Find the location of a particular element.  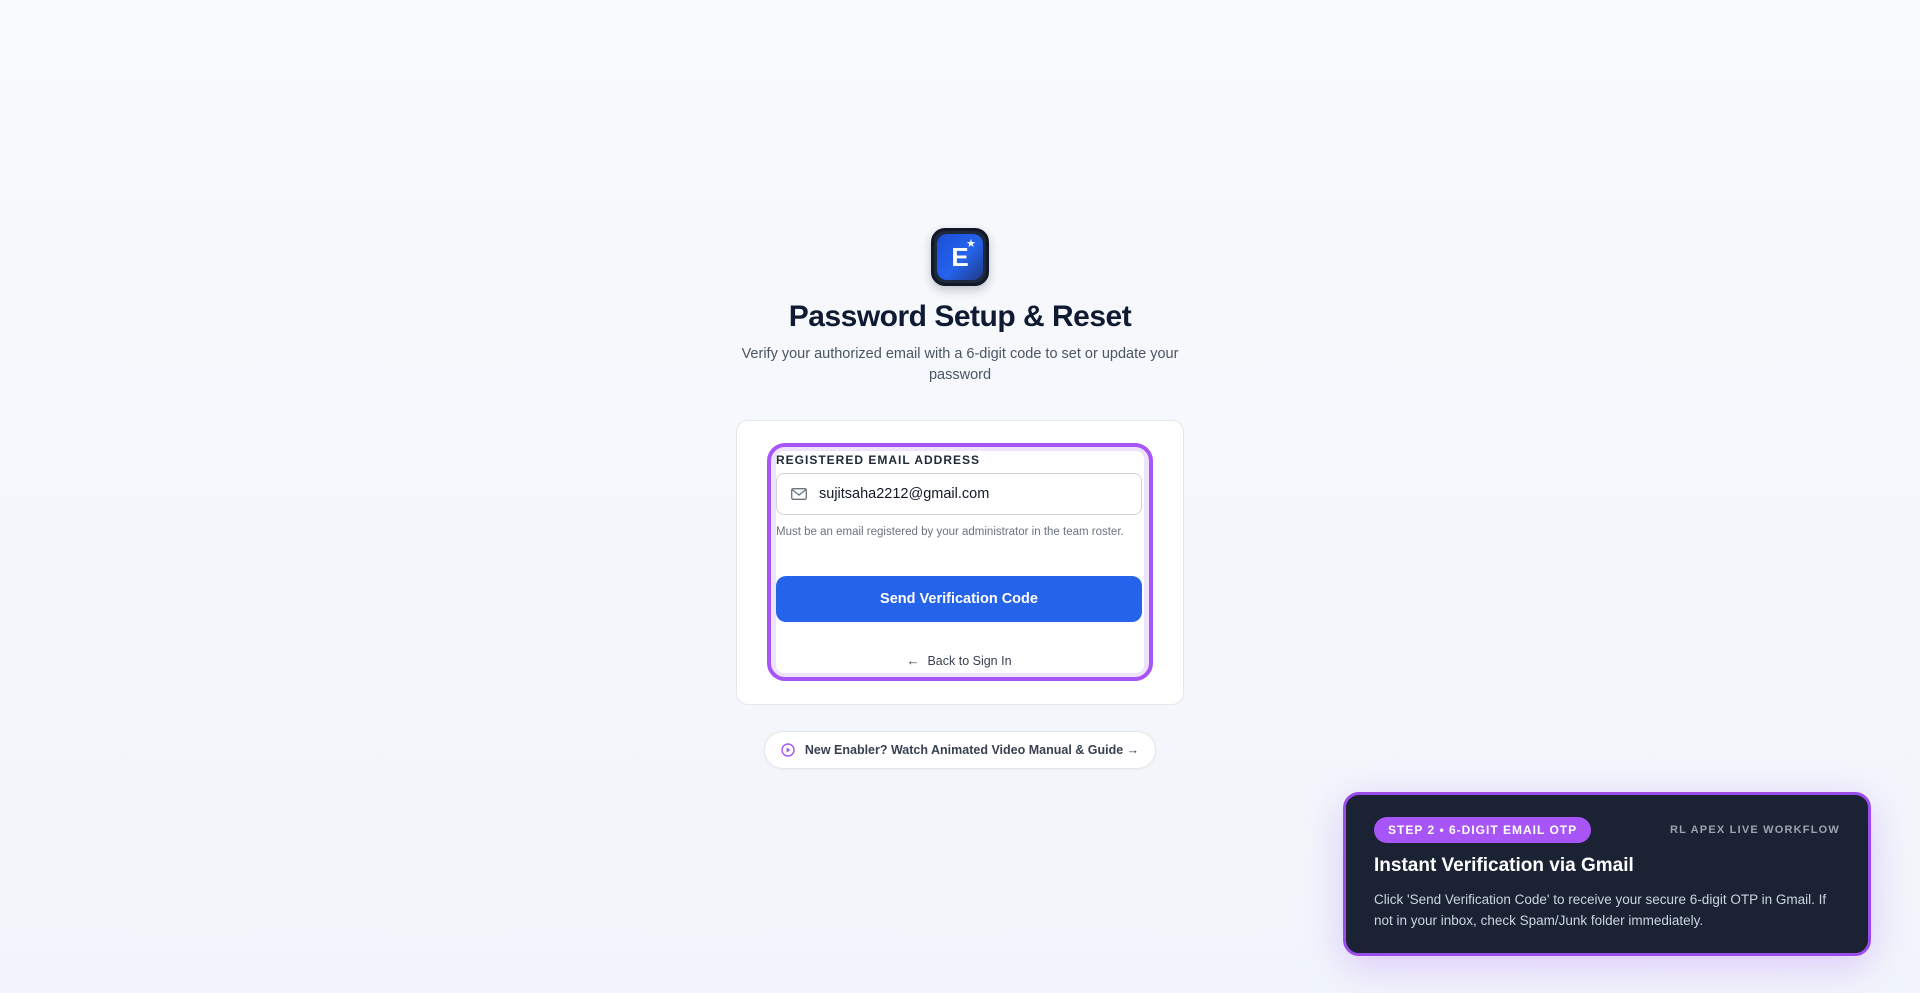

step-badge: STEP 2 • 6-DIGIT EMAIL OTP is located at coordinates (1483, 830).